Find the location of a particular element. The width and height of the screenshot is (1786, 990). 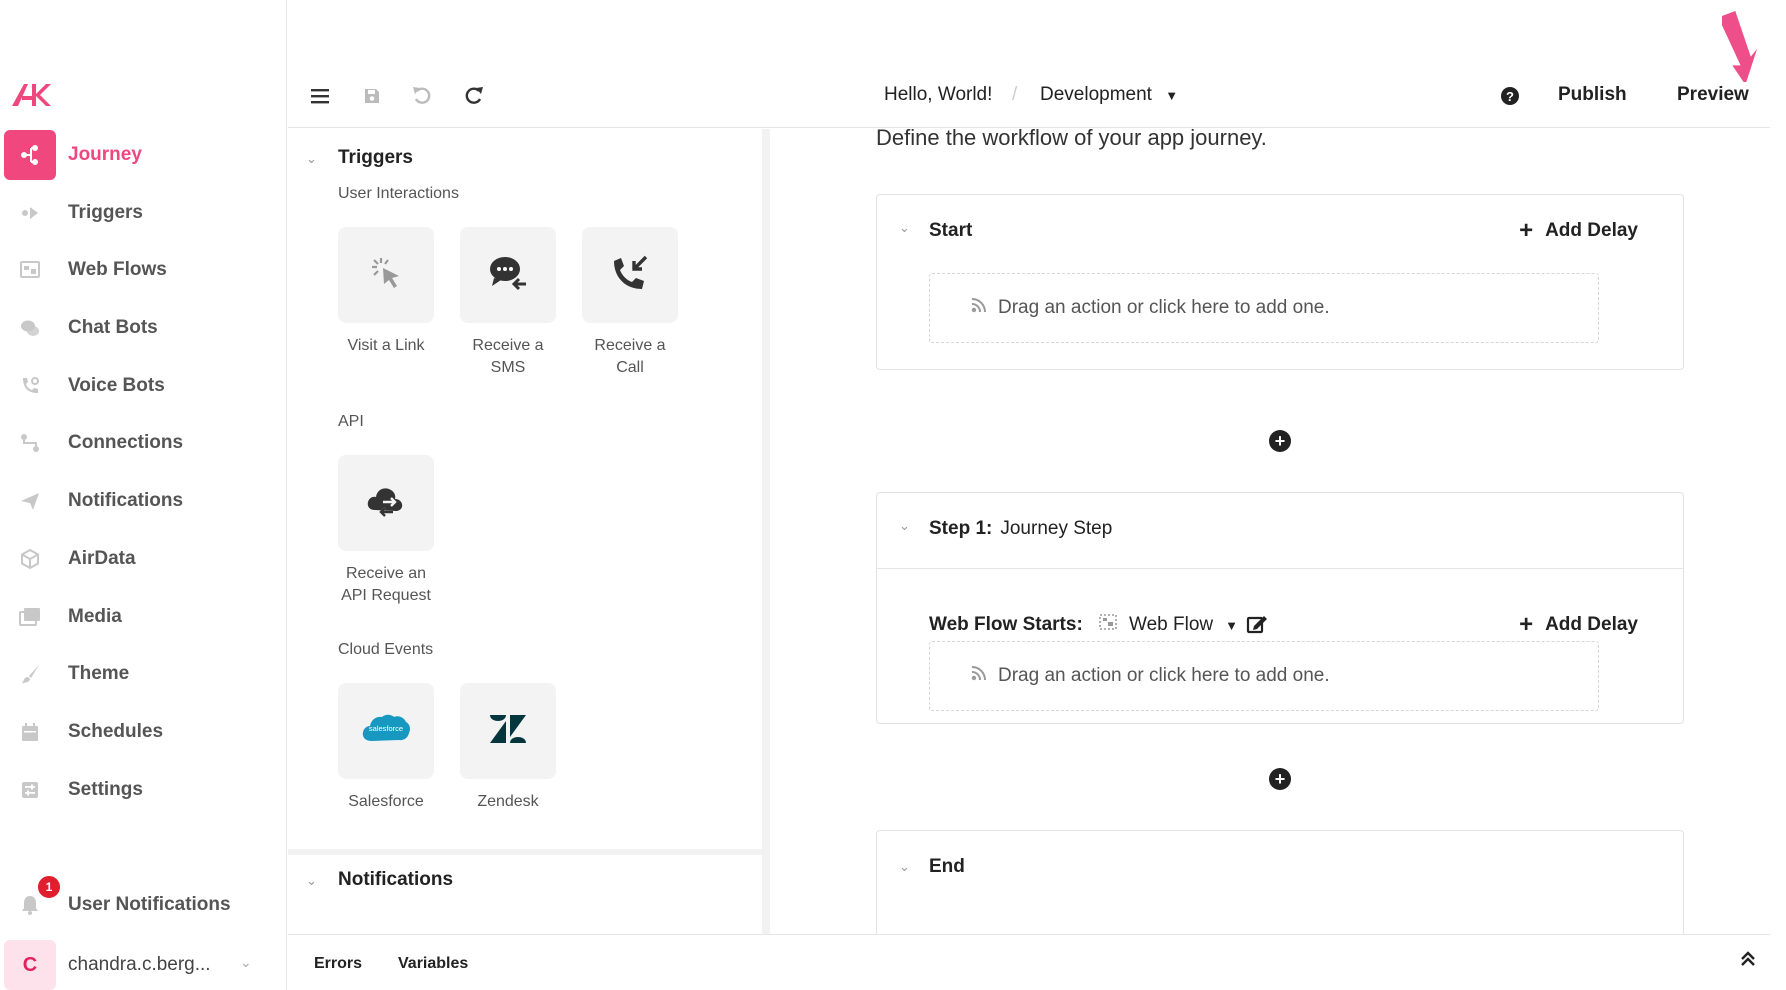

plus-icon: + is located at coordinates (1526, 624).